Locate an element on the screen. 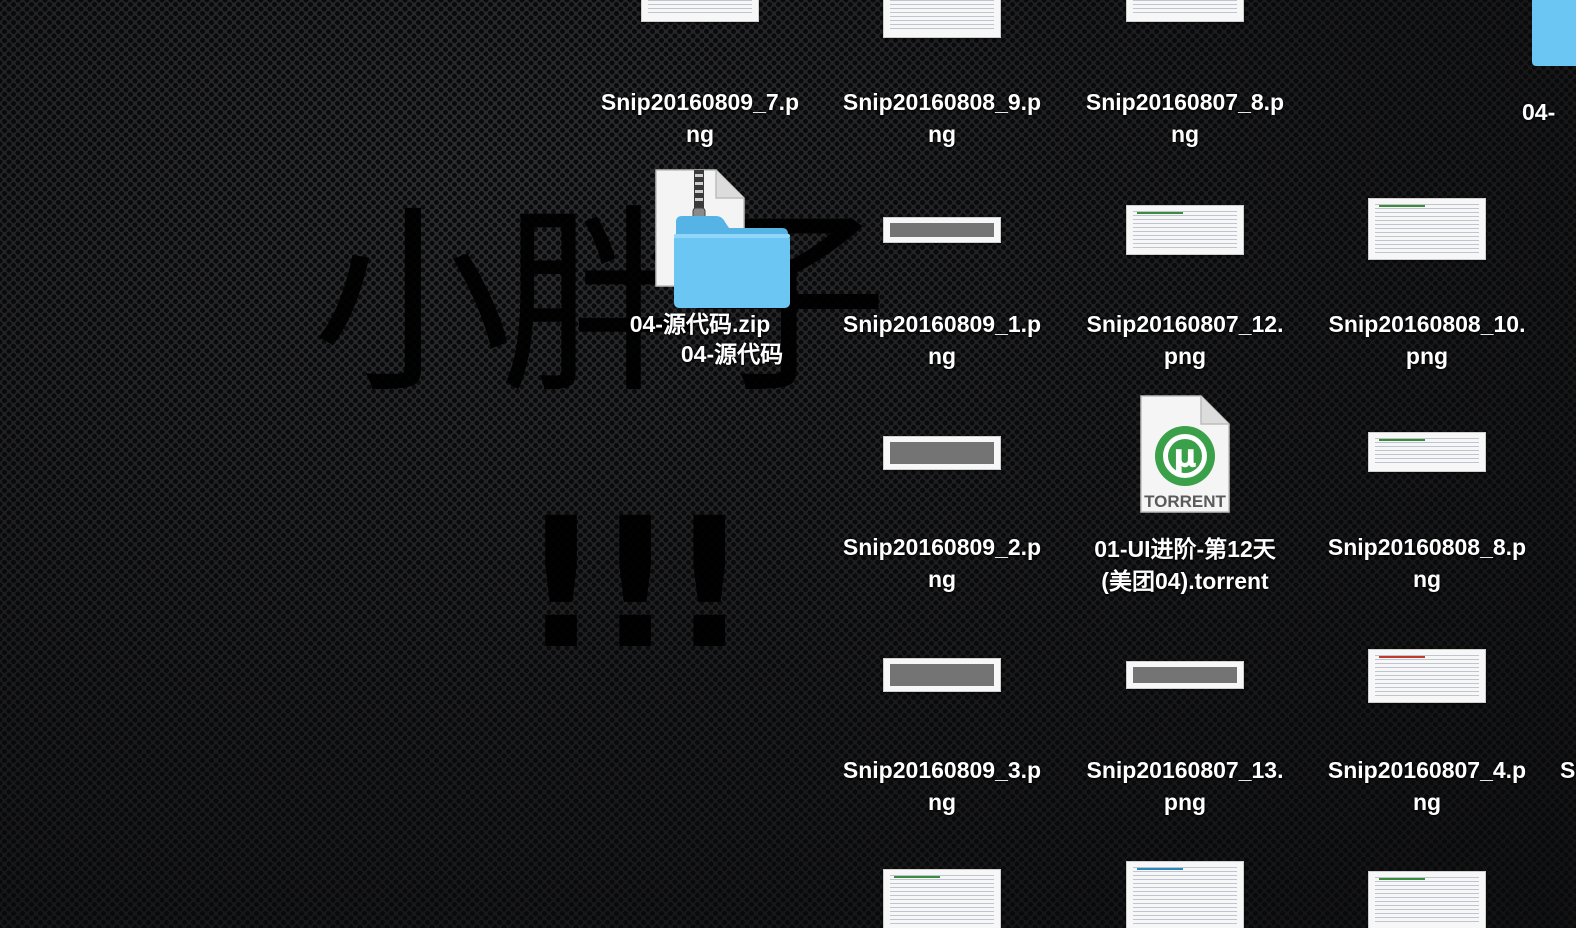  file-name-label: Snip20160807_13. png is located at coordinates (1185, 786).